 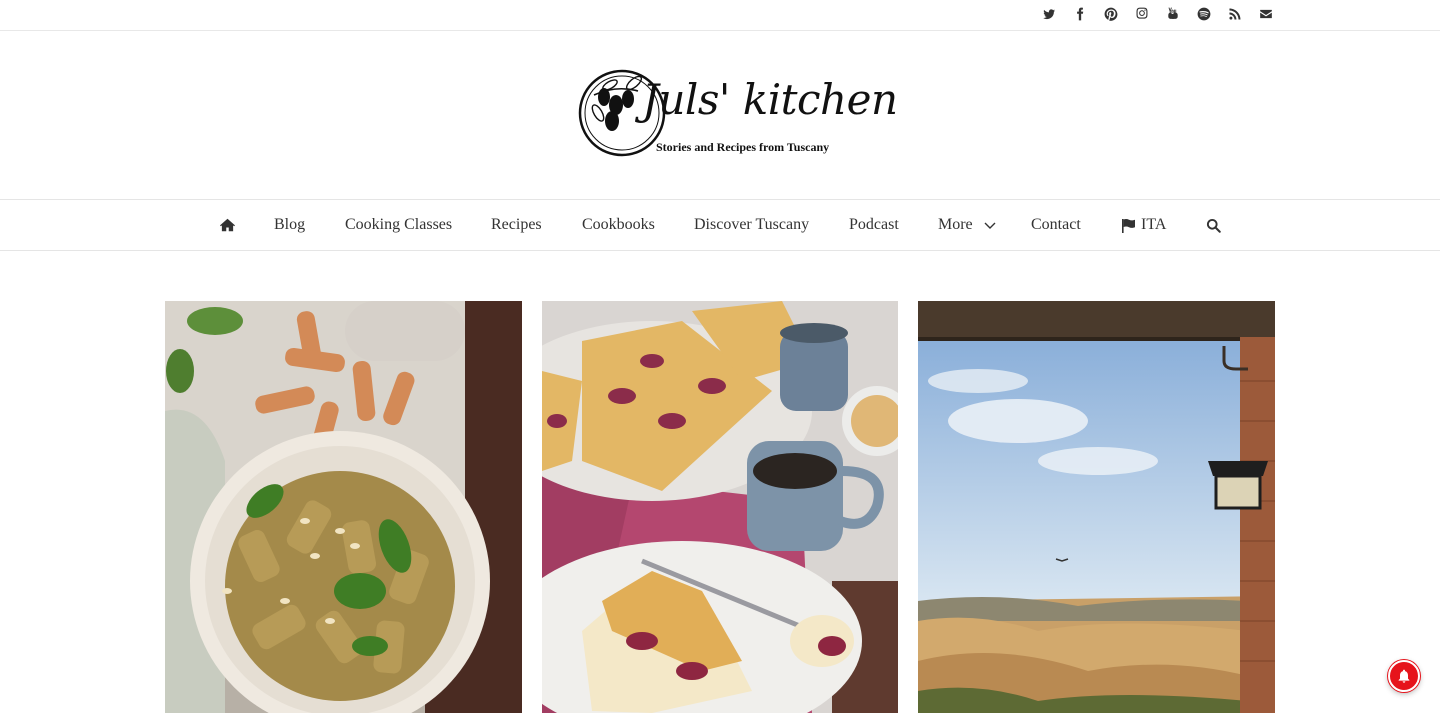 I want to click on instagram-icon, so click(x=1142, y=14).